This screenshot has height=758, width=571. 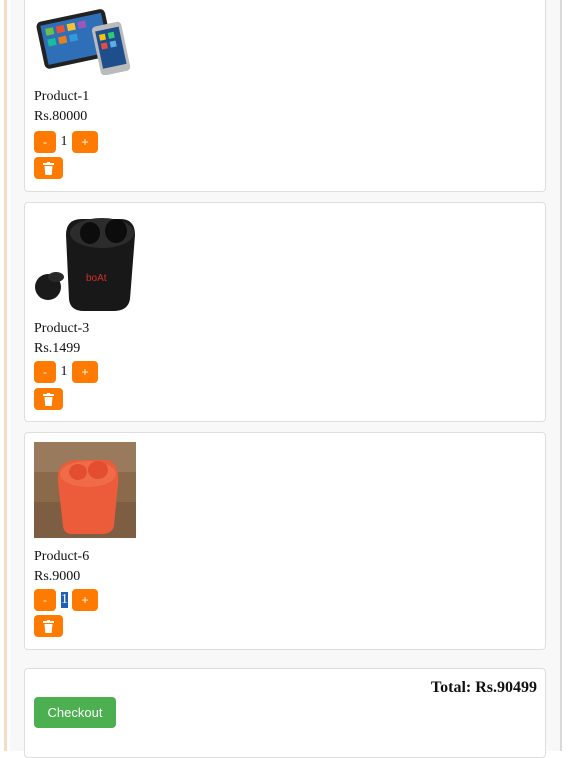 I want to click on left-border, so click(x=5, y=375).